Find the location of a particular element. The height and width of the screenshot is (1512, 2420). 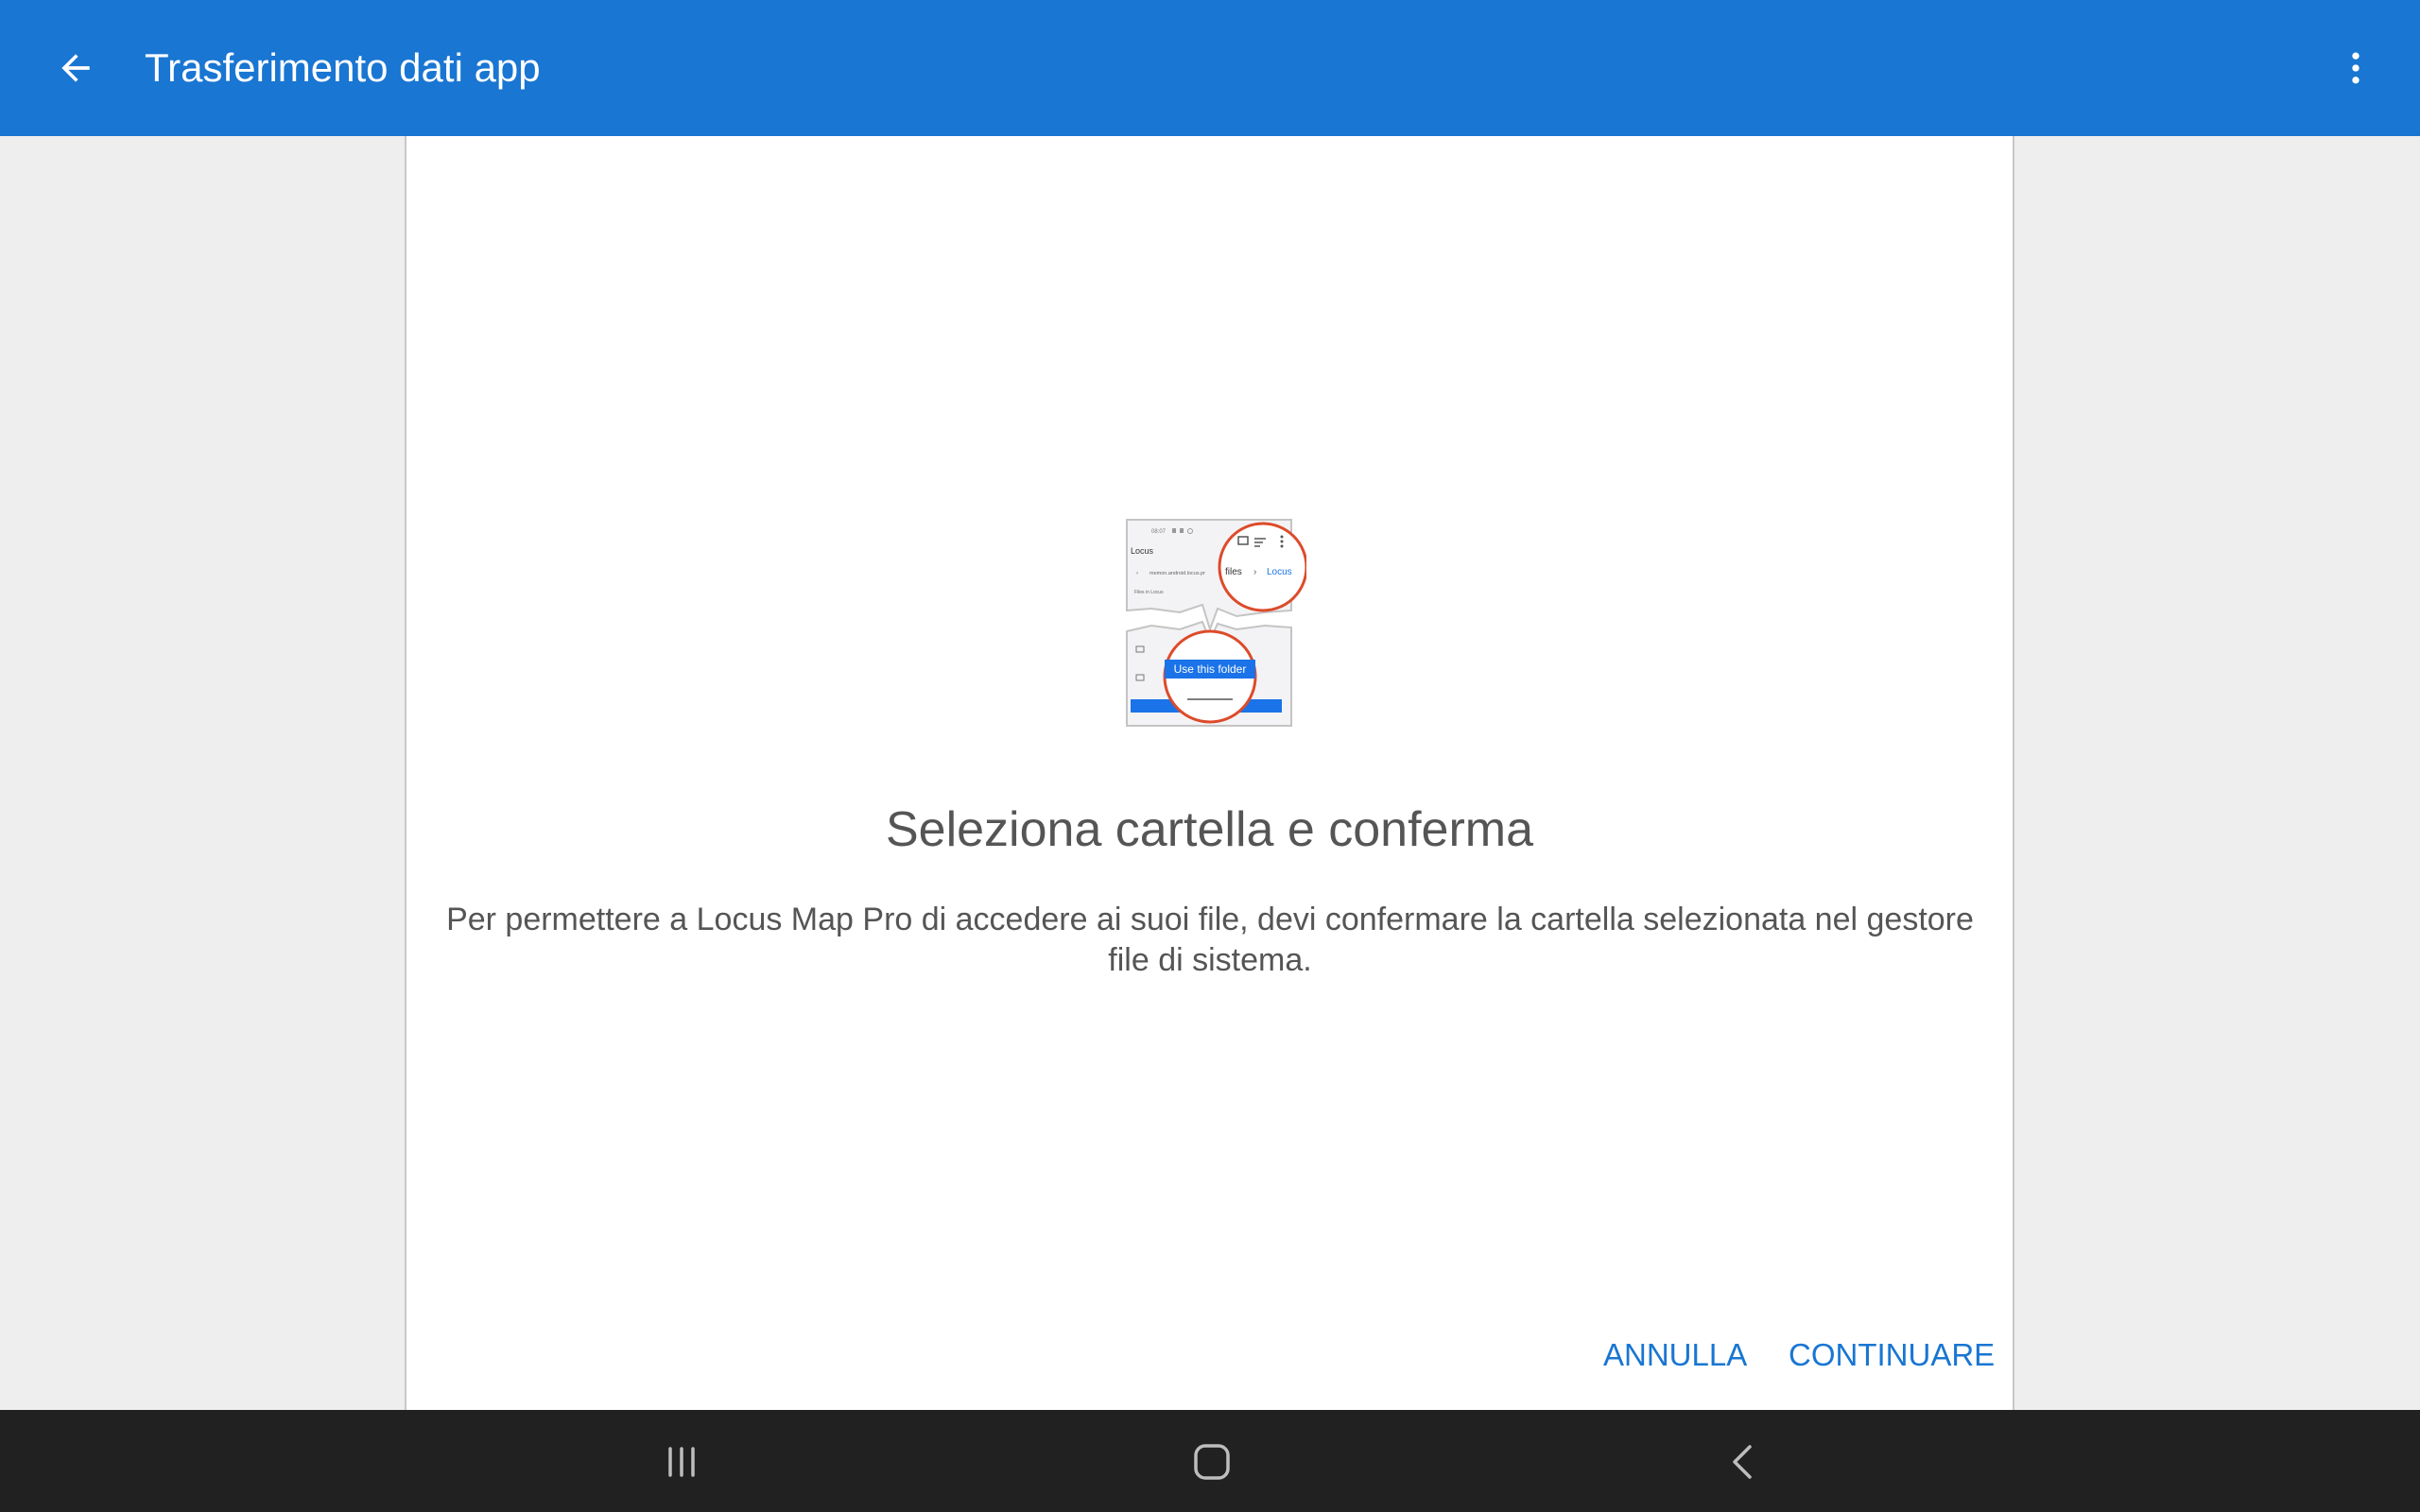

nav-back-icon is located at coordinates (1743, 1462).